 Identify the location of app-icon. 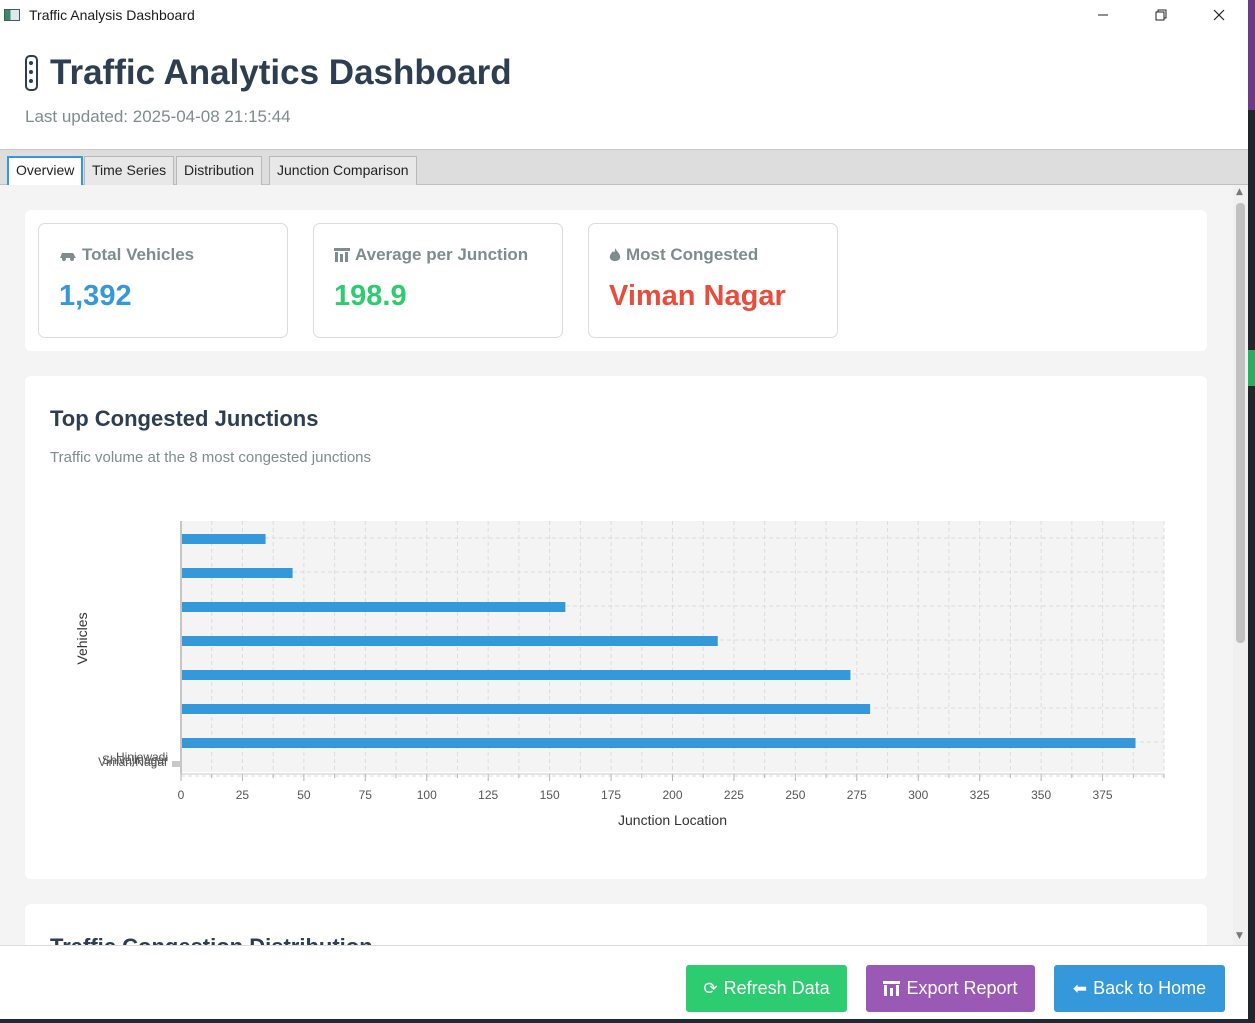
(12, 14).